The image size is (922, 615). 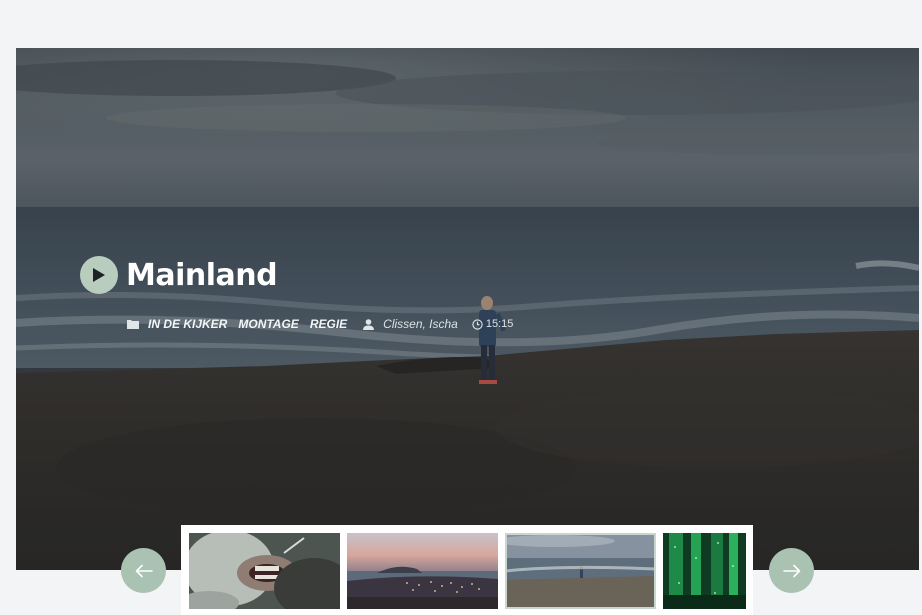 I want to click on video-duration: 15:15, so click(x=499, y=324).